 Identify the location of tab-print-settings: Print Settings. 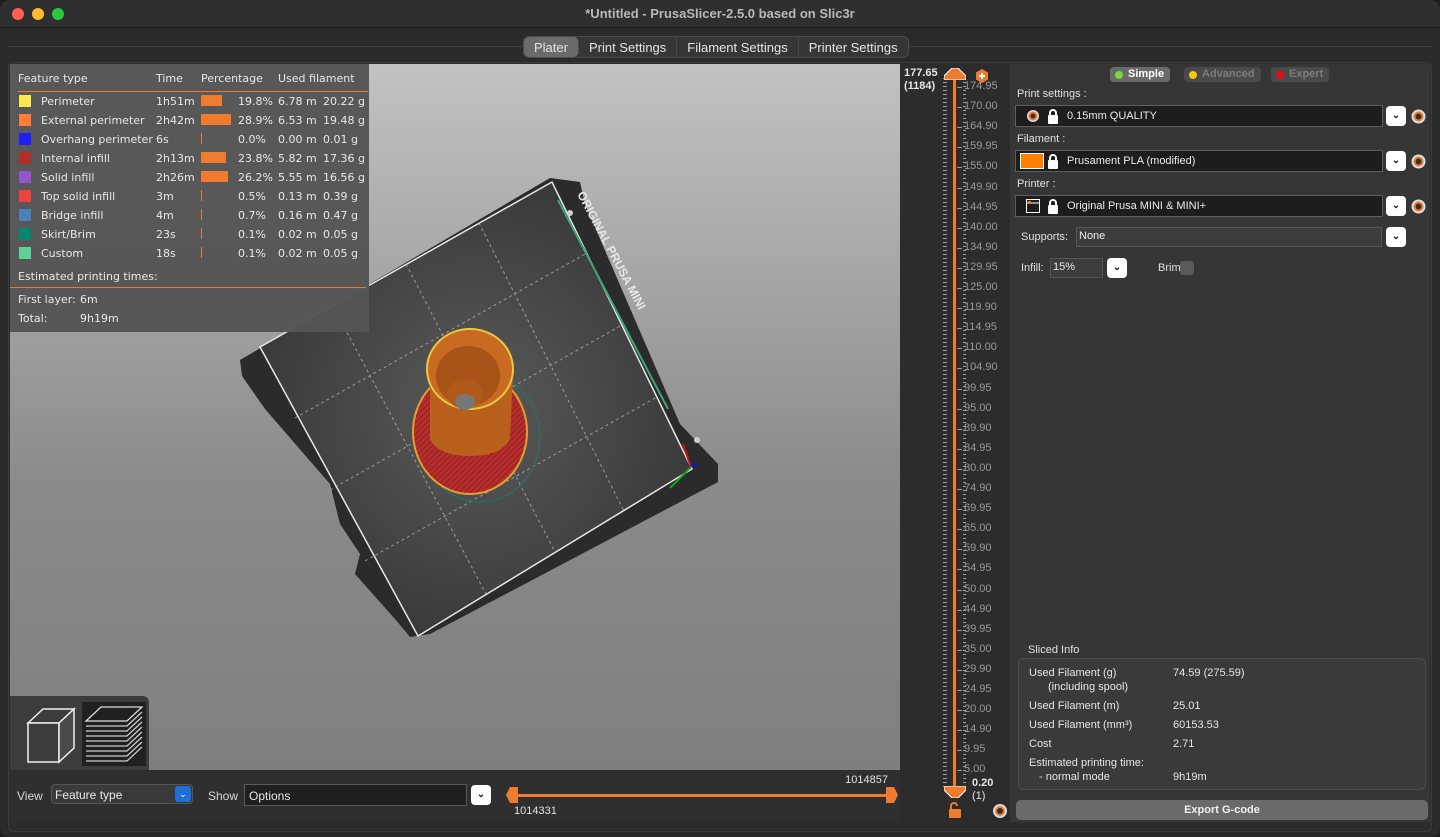
(628, 47).